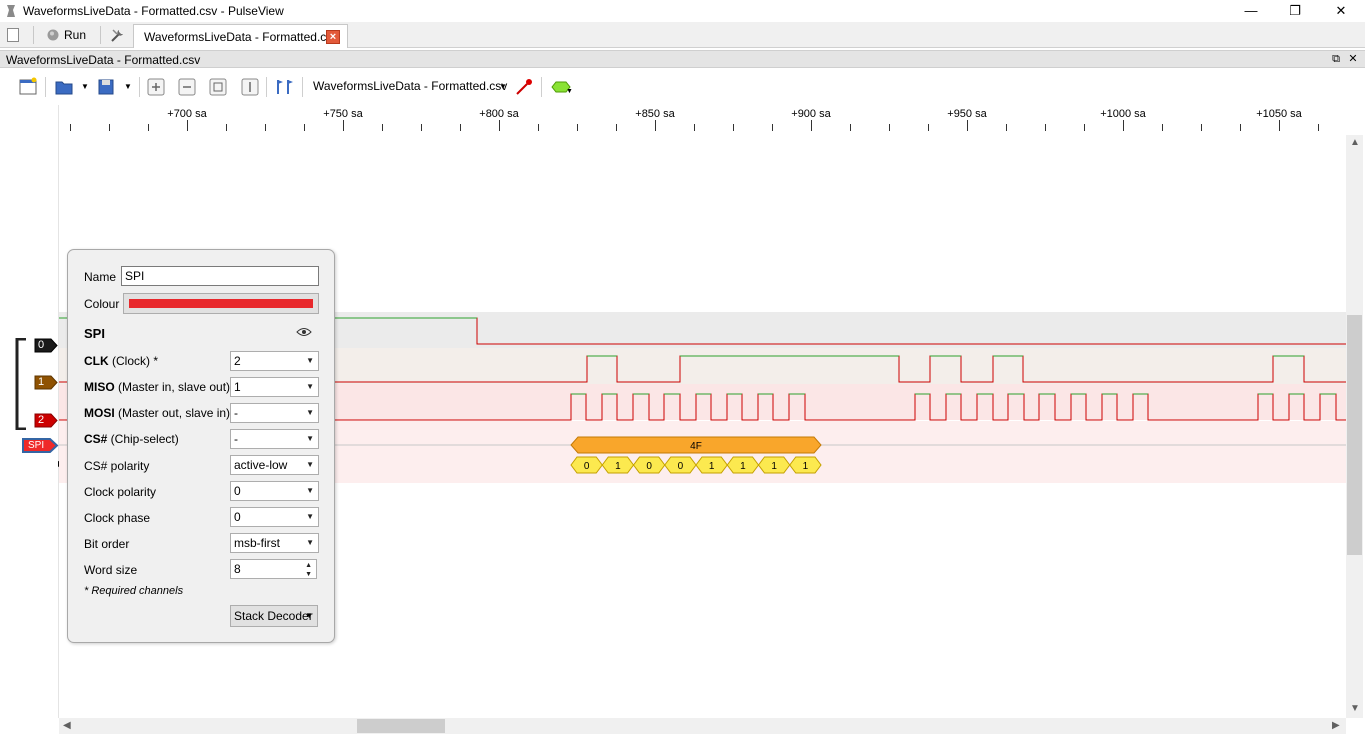 This screenshot has height=736, width=1365. What do you see at coordinates (304, 332) in the screenshot?
I see `show-hide-eye-icon` at bounding box center [304, 332].